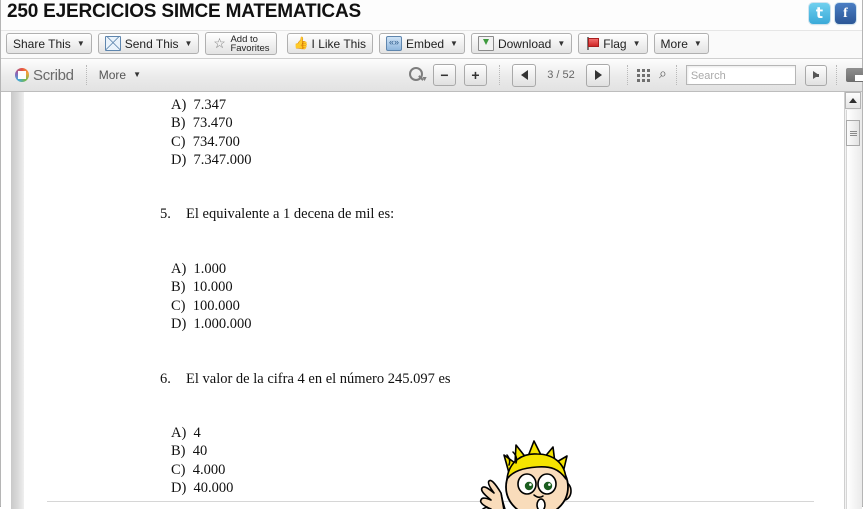 This screenshot has height=509, width=863. Describe the element at coordinates (202, 123) in the screenshot. I see `option-item: B) 73.470` at that location.